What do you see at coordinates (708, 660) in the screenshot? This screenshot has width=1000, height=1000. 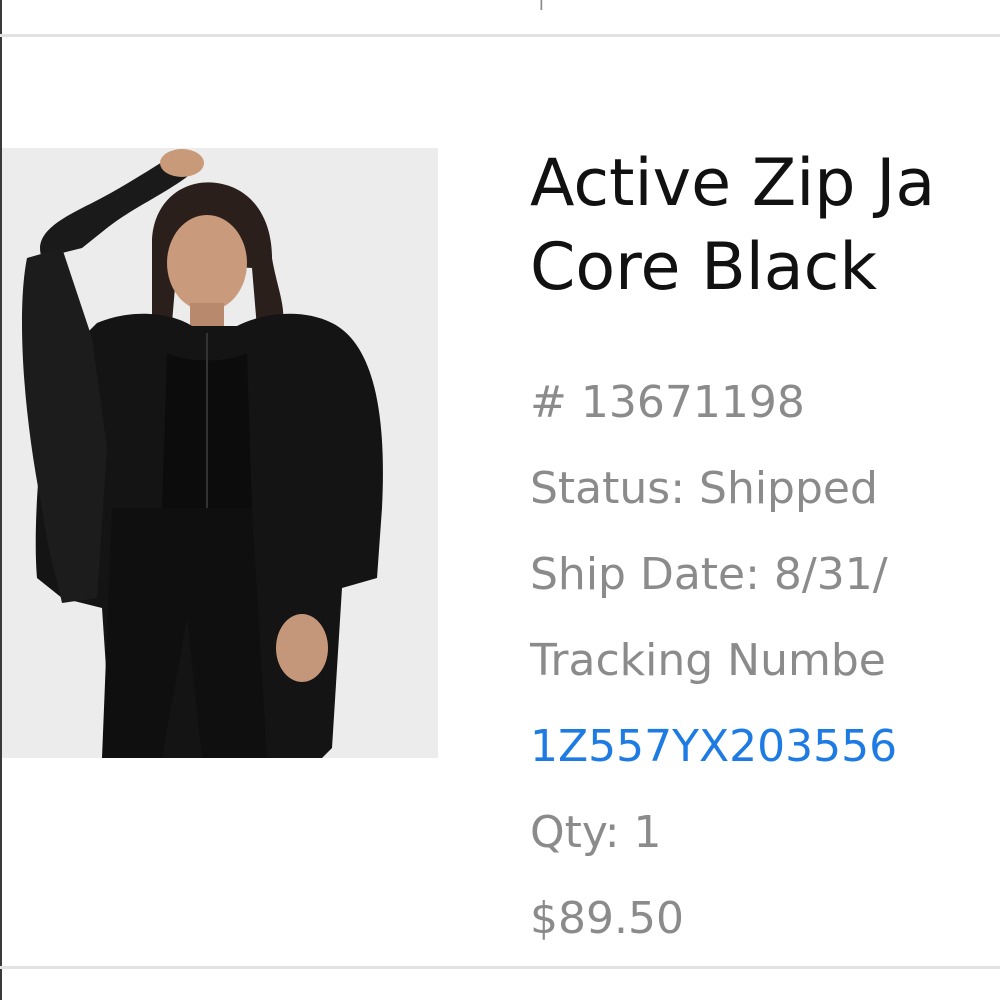 I see `tracking-label: Tracking Numbe` at bounding box center [708, 660].